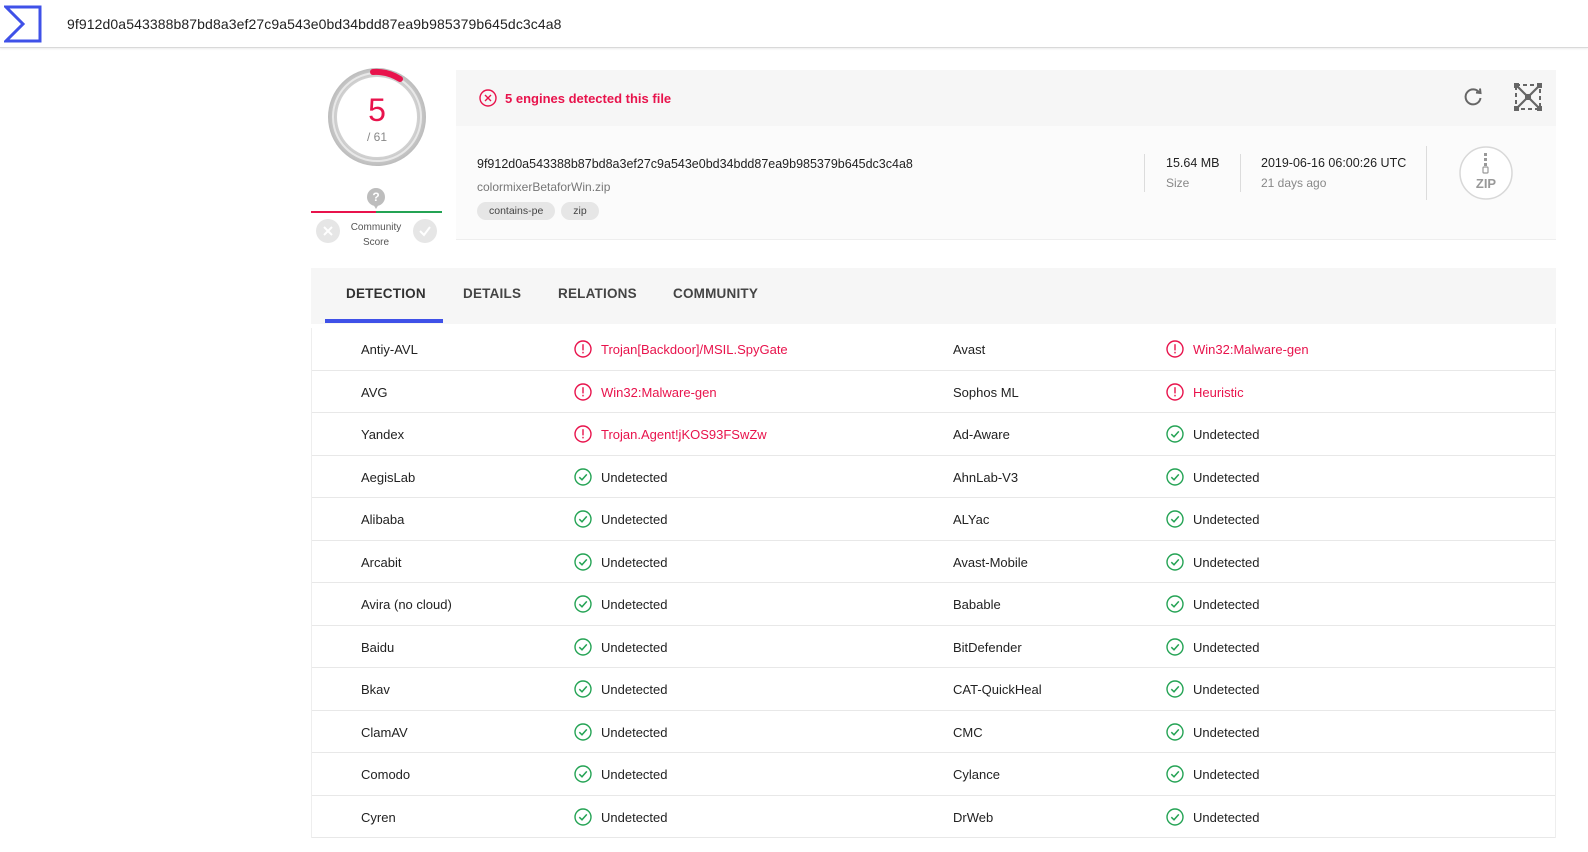 Image resolution: width=1588 pixels, height=852 pixels. What do you see at coordinates (933, 732) in the screenshot?
I see `table-row: ClamAV Undetected CMC Undetected` at bounding box center [933, 732].